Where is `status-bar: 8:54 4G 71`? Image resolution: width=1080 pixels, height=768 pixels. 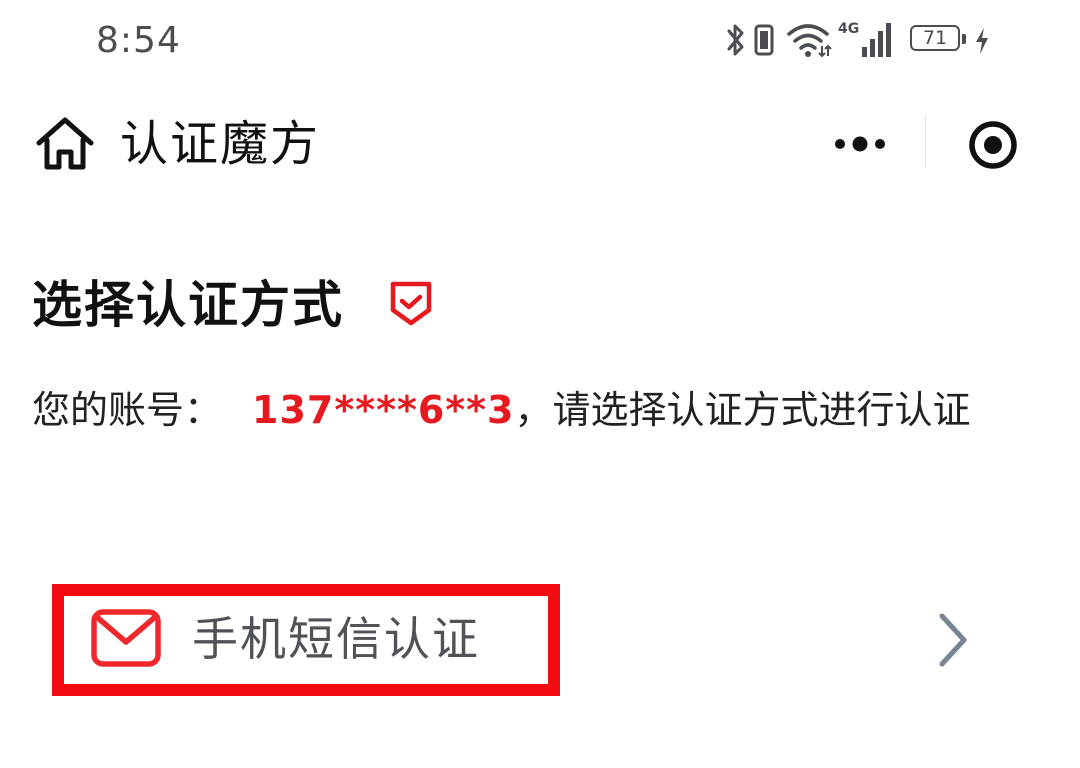
status-bar: 8:54 4G 71 is located at coordinates (540, 42).